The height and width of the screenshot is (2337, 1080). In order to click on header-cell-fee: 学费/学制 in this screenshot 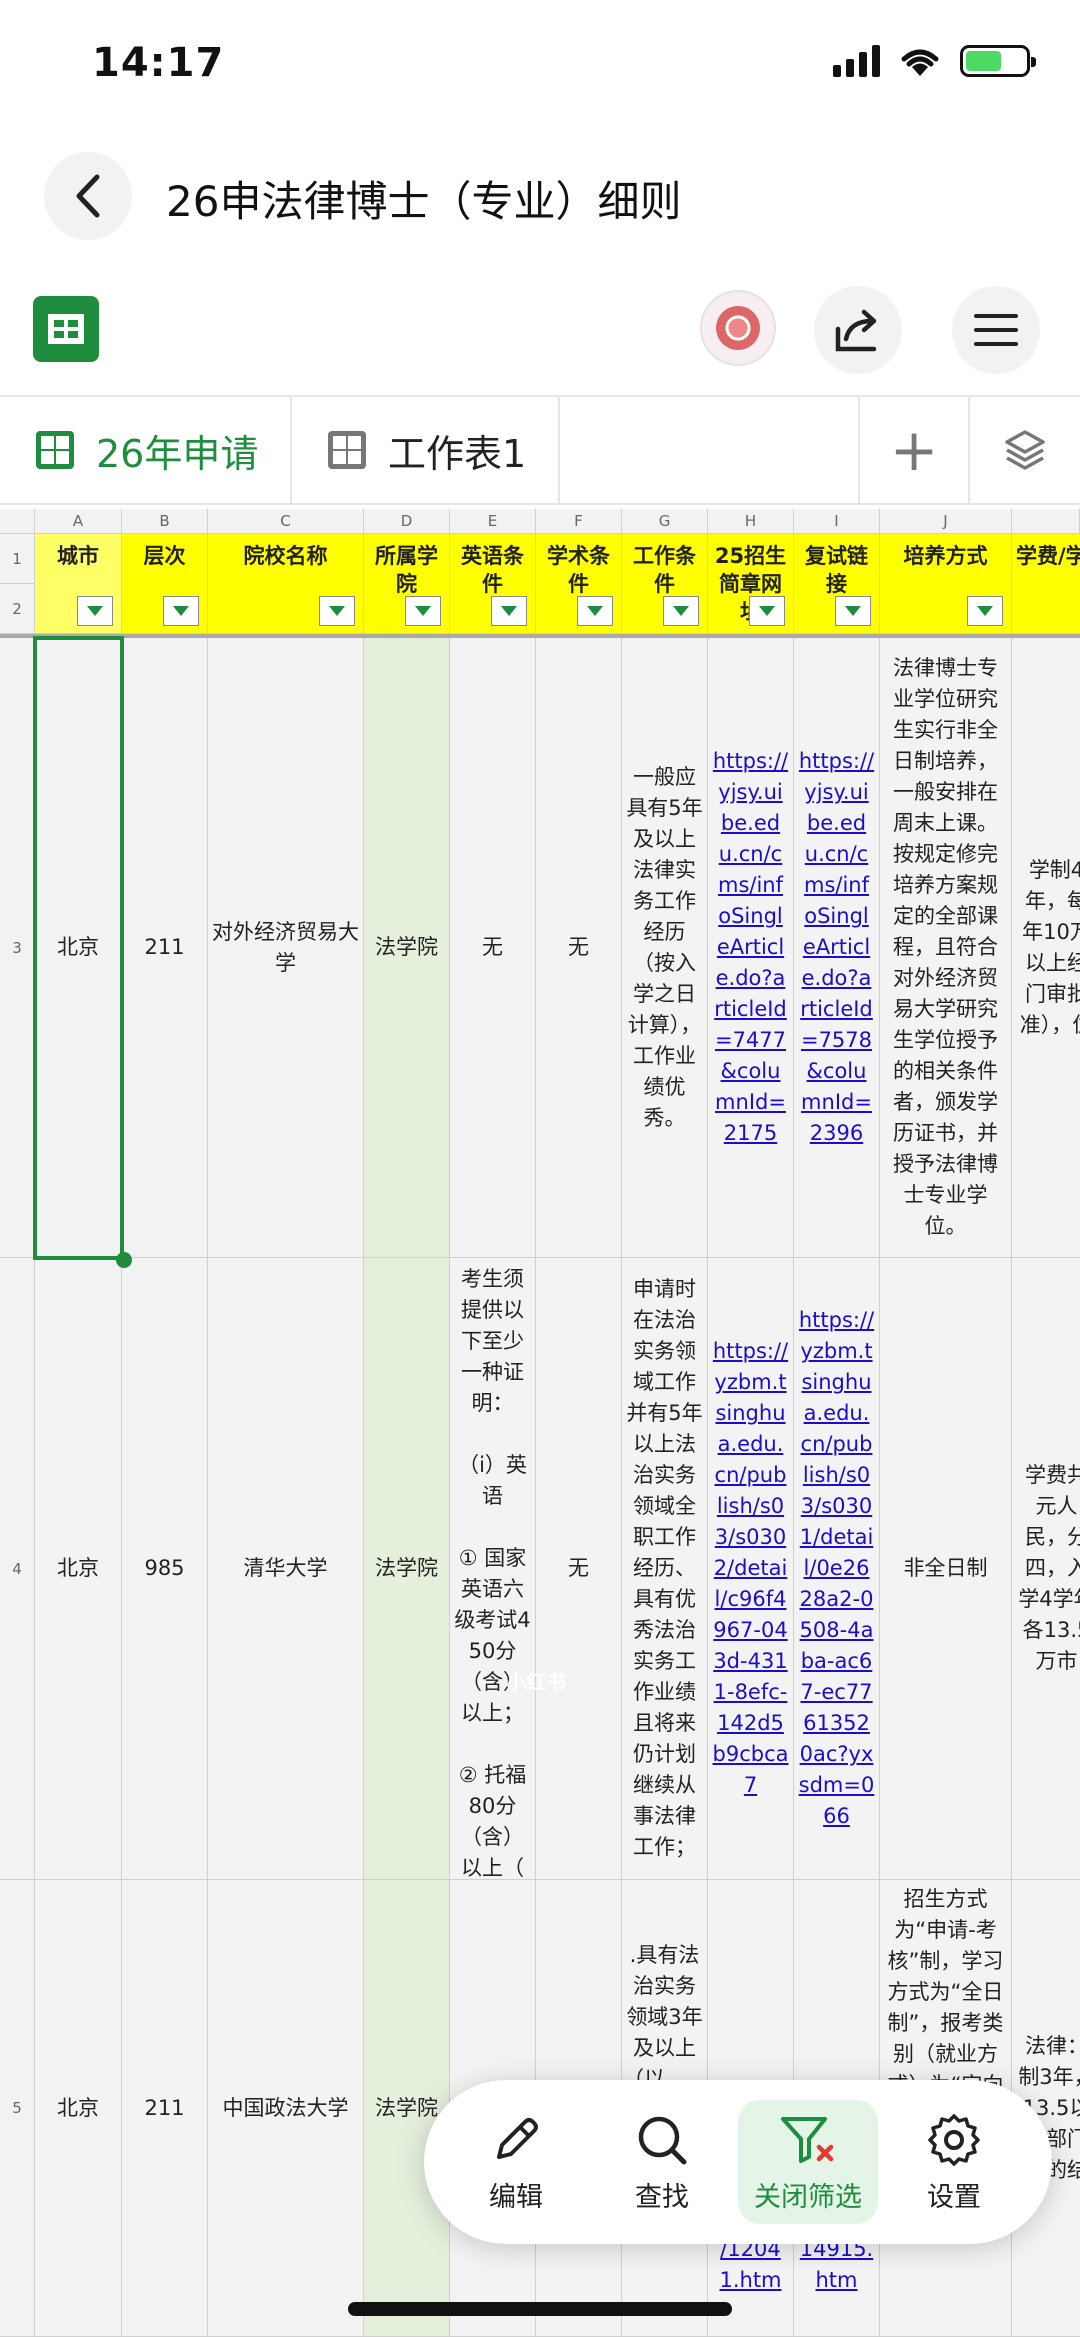, I will do `click(1046, 584)`.